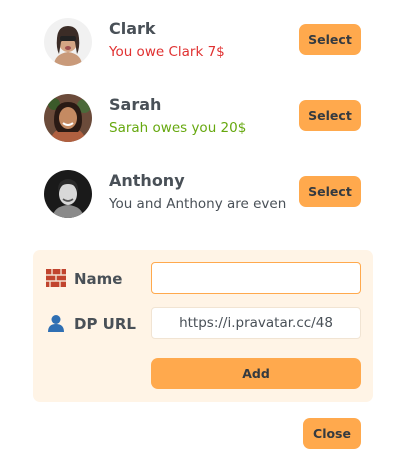  What do you see at coordinates (332, 433) in the screenshot?
I see `close-button: Close` at bounding box center [332, 433].